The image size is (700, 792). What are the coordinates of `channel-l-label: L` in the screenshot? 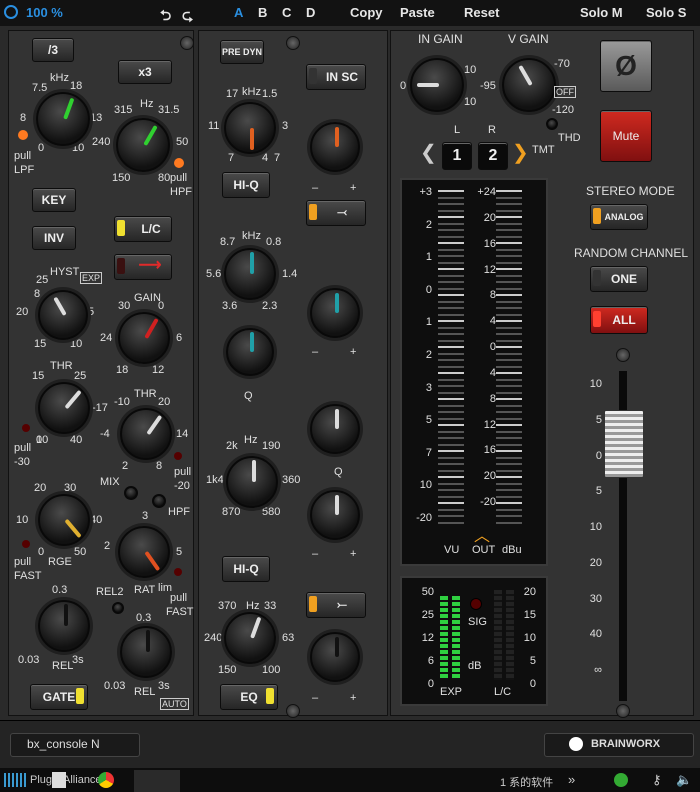 It's located at (457, 130).